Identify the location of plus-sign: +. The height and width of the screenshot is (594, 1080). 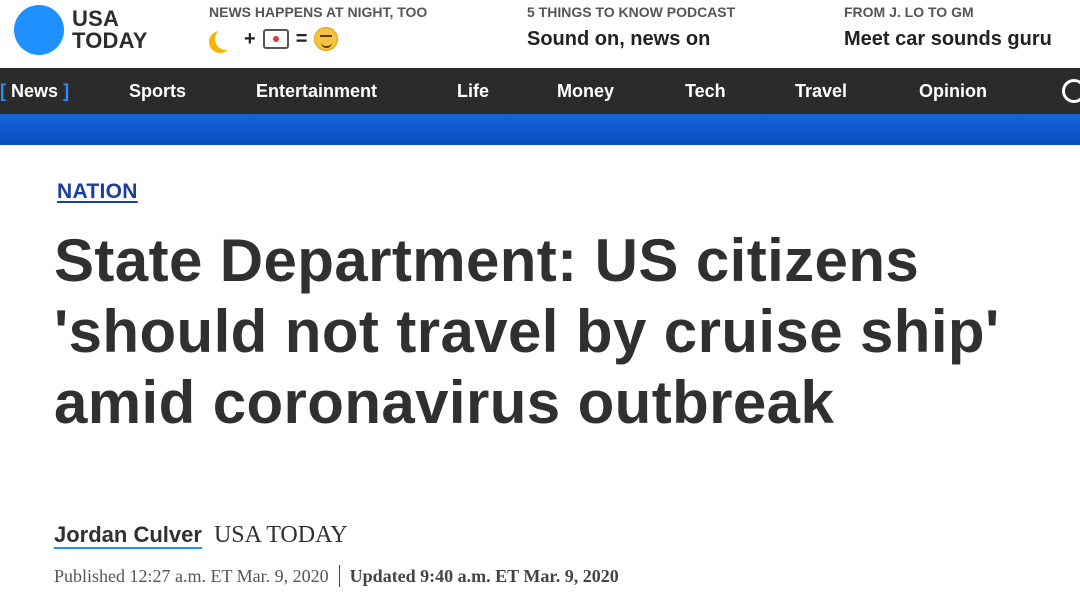
(250, 38).